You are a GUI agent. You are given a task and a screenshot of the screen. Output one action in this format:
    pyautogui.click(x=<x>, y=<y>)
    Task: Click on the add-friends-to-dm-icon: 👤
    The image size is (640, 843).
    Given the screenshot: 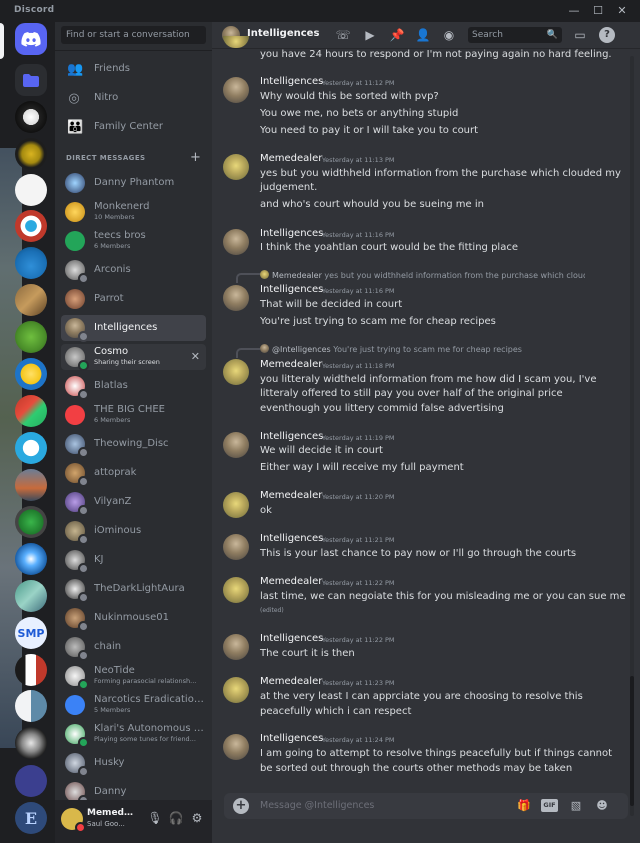 What is the action you would take?
    pyautogui.click(x=423, y=35)
    